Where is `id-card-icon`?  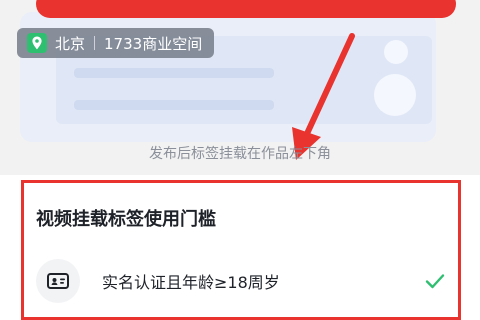 id-card-icon is located at coordinates (58, 281).